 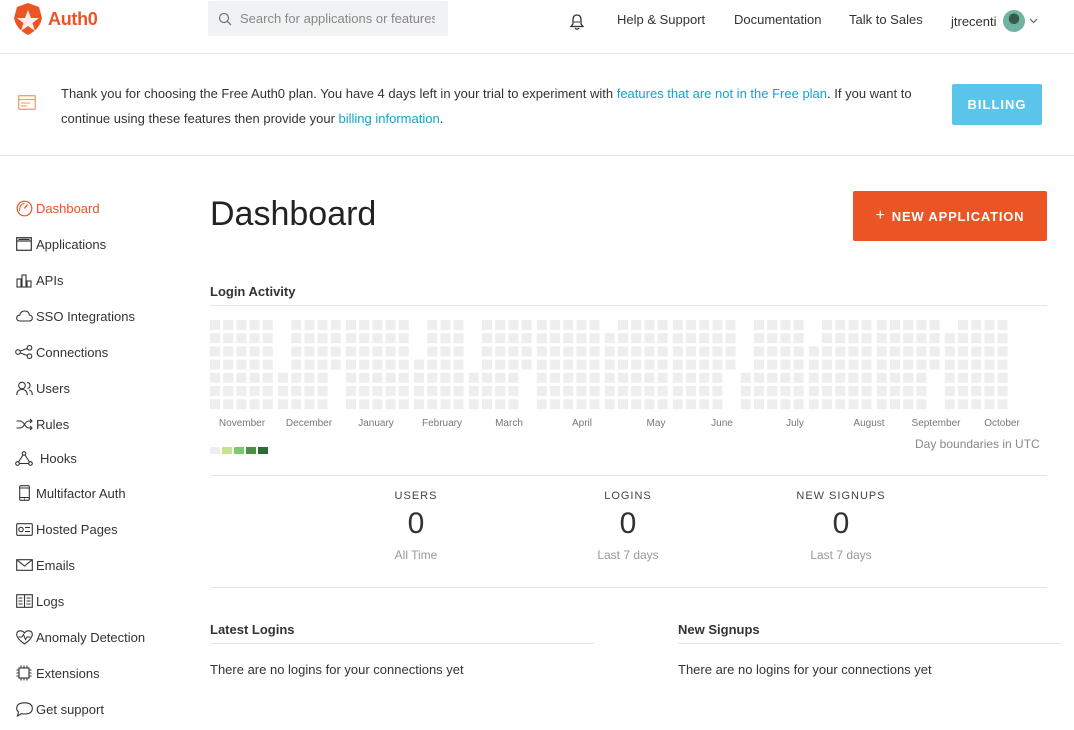 I want to click on divider, so click(x=628, y=305).